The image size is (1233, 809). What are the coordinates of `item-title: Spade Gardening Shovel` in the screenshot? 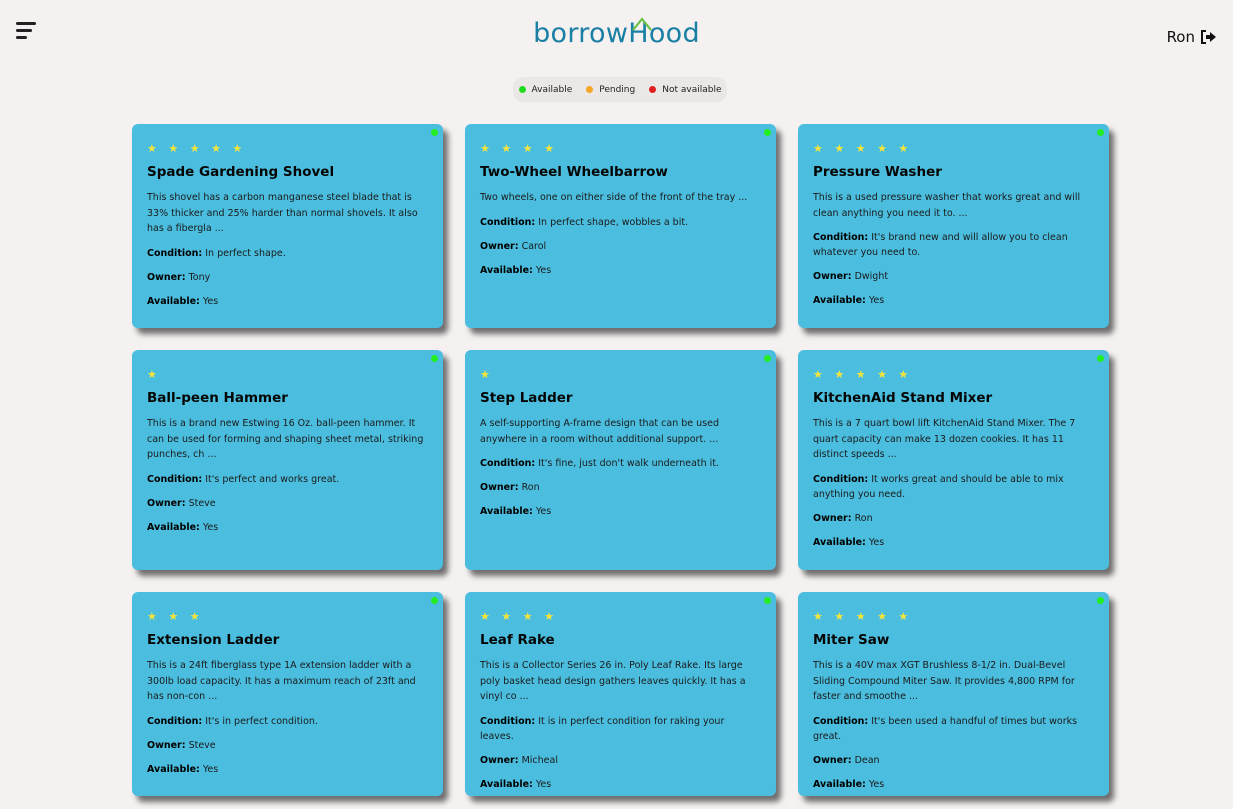 It's located at (241, 172).